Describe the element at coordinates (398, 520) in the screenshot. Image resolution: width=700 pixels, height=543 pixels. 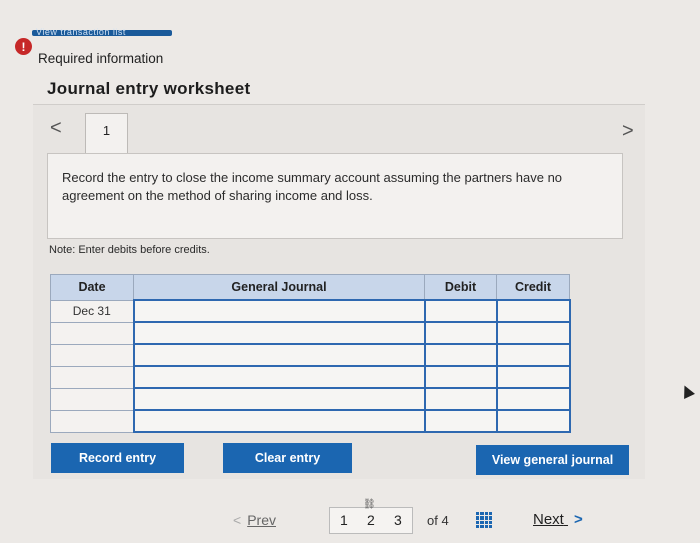
I see `page-number-3: 3` at that location.